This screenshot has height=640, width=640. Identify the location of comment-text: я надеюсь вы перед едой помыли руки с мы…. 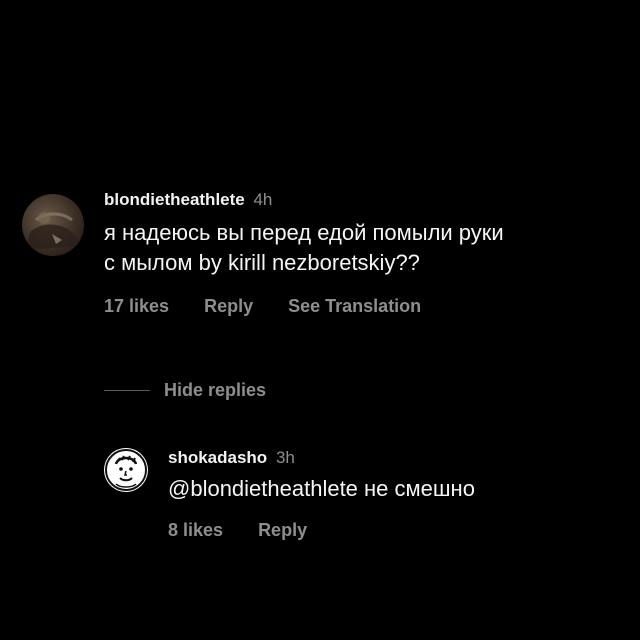
(364, 248).